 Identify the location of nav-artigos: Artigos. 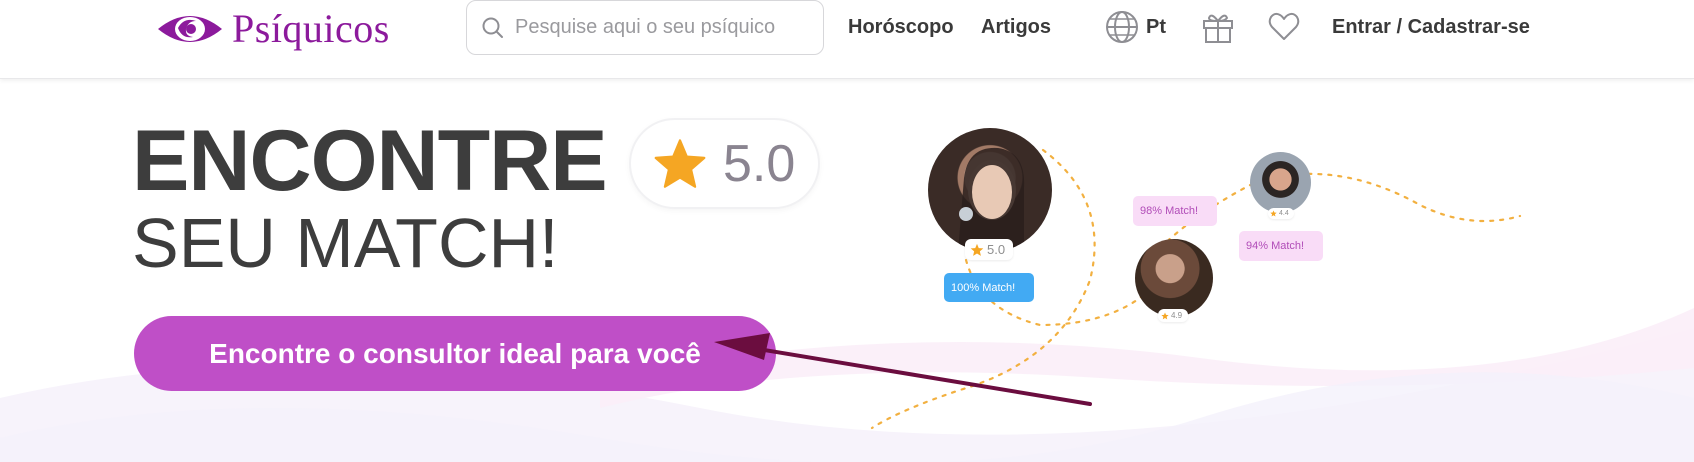
(1016, 27).